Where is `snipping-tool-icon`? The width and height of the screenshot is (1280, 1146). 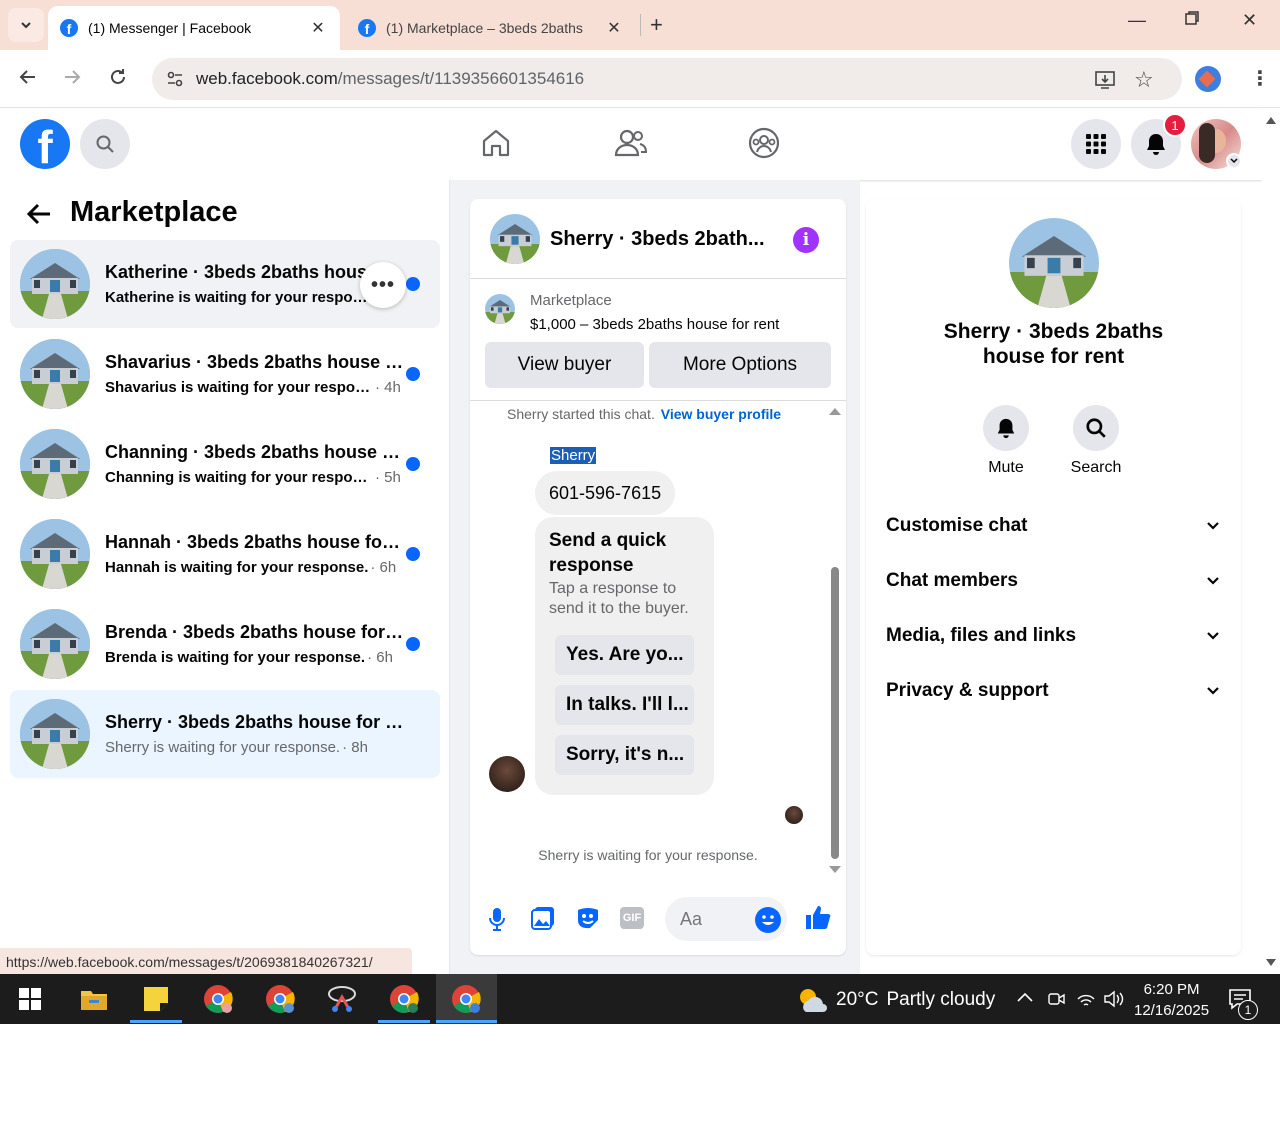
snipping-tool-icon is located at coordinates (342, 999).